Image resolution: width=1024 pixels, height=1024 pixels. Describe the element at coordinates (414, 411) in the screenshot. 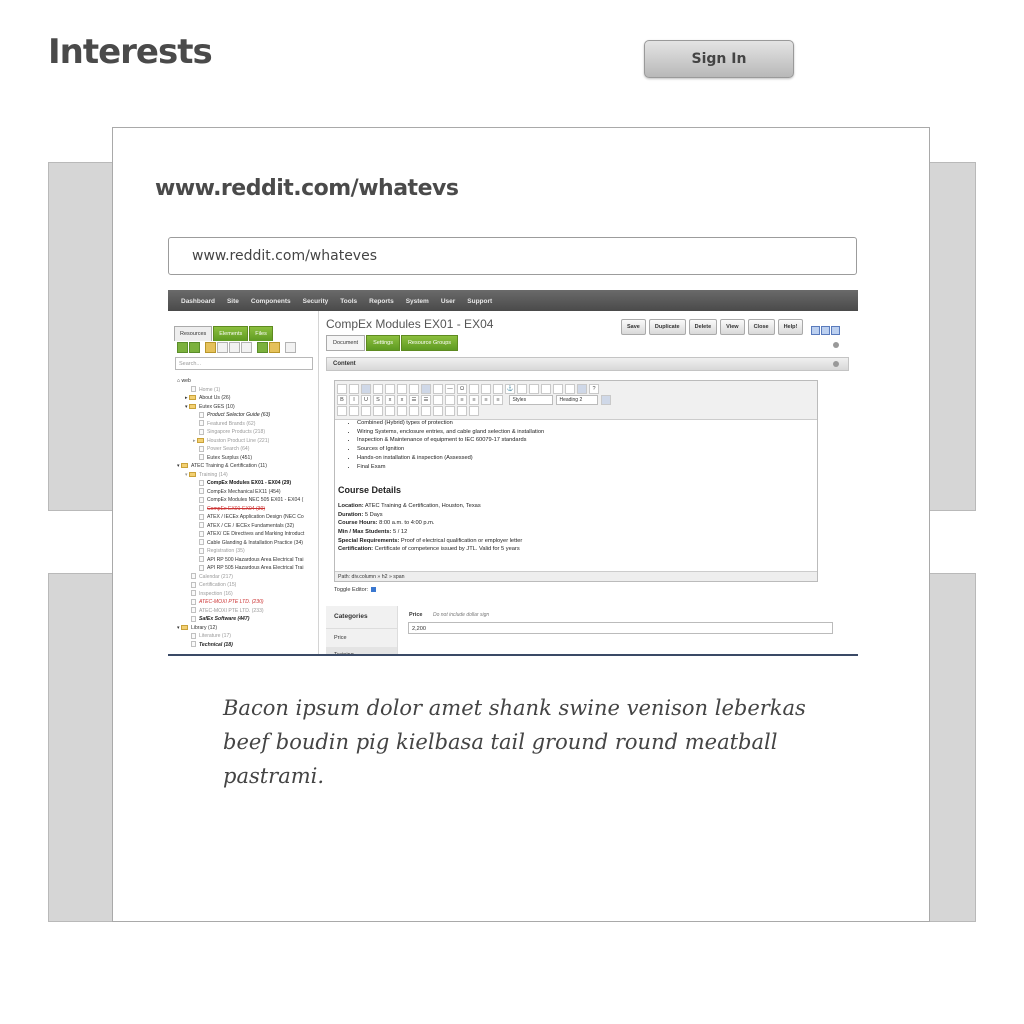

I see `cleanup-icon` at that location.